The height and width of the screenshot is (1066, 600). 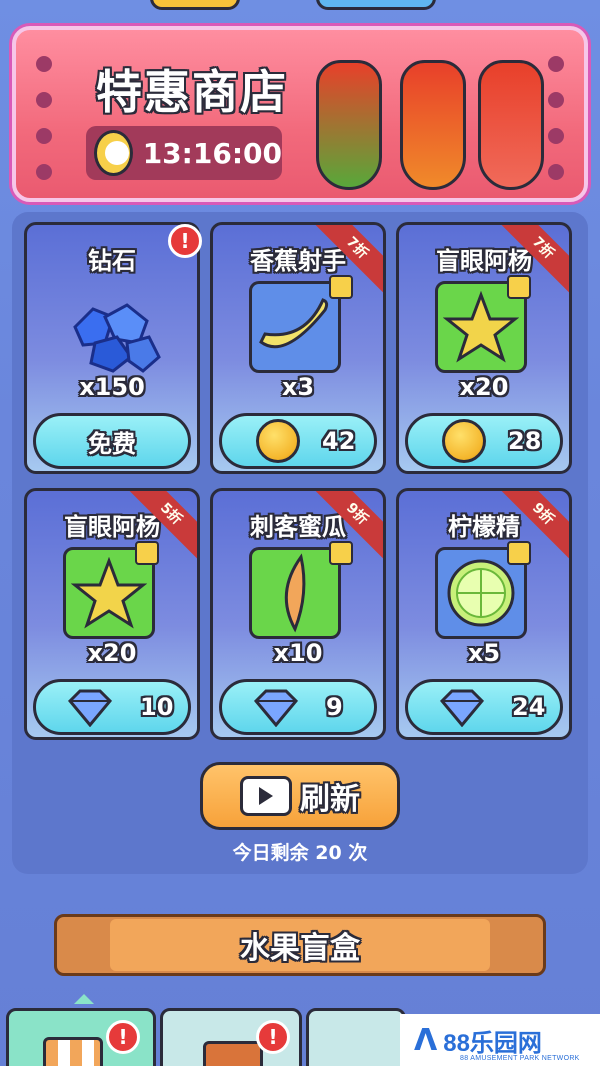 What do you see at coordinates (73, 1051) in the screenshot?
I see `shop-stall-icon` at bounding box center [73, 1051].